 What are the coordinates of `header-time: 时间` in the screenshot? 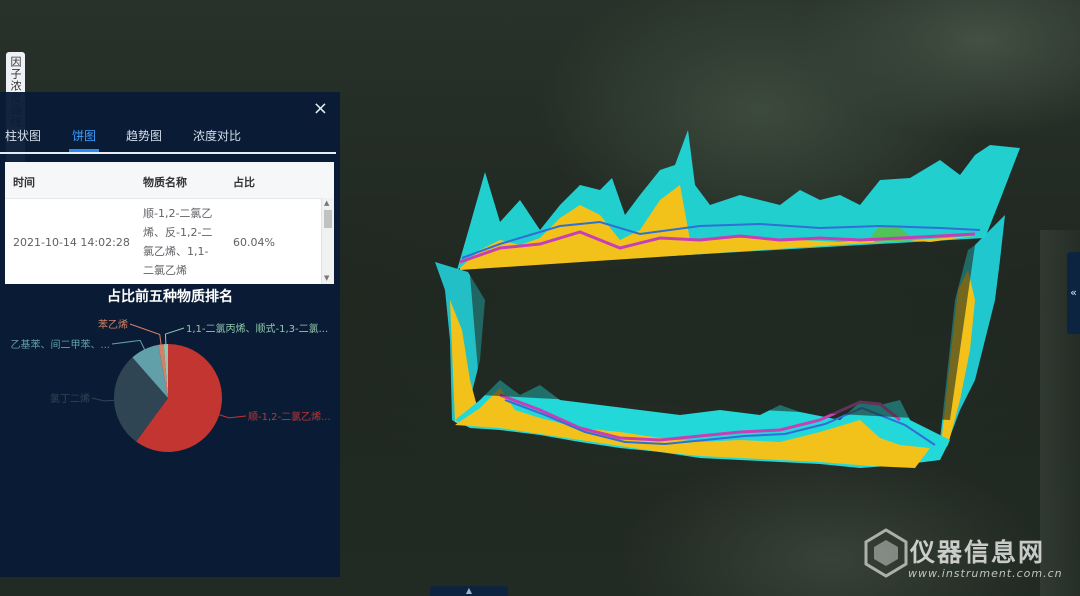 It's located at (24, 182).